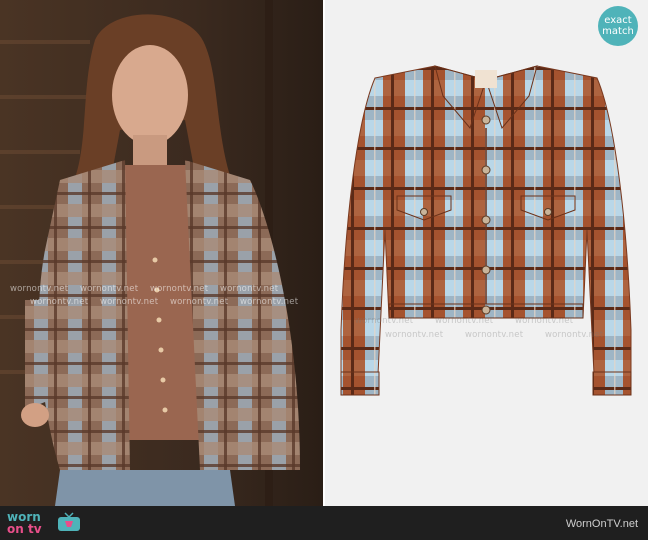 This screenshot has width=648, height=540. Describe the element at coordinates (69, 521) in the screenshot. I see `tv-icon` at that location.